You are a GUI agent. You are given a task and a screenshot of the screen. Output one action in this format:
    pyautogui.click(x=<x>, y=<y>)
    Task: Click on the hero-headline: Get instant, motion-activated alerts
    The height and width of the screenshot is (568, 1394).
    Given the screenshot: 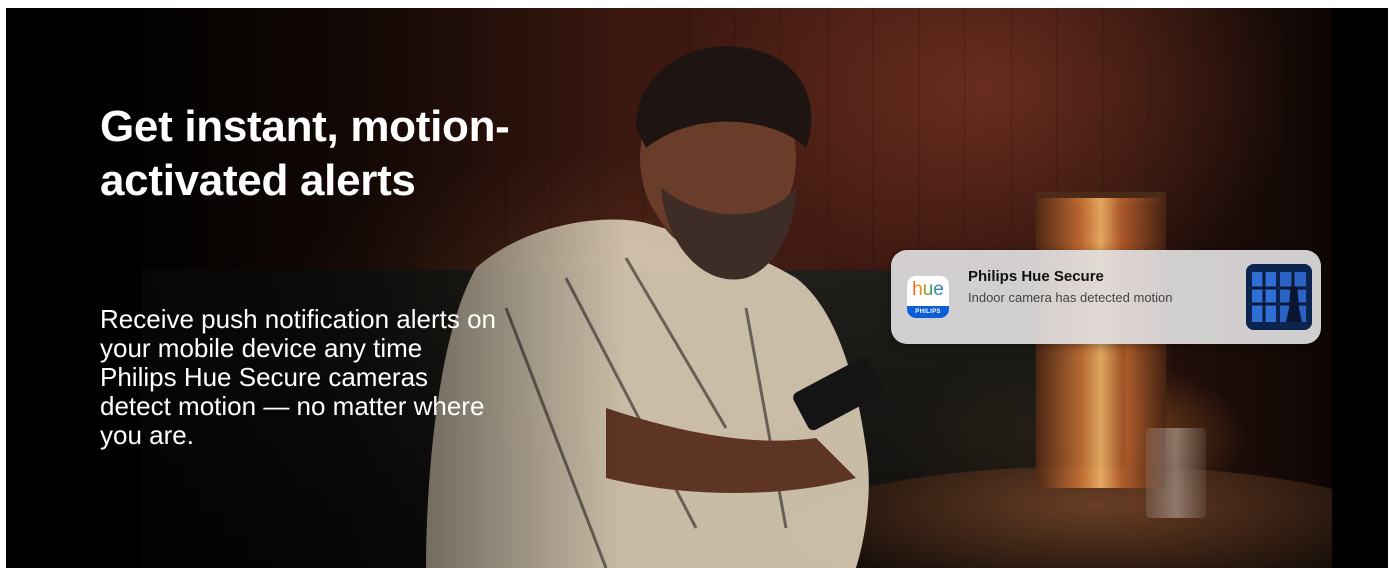 What is the action you would take?
    pyautogui.click(x=305, y=153)
    